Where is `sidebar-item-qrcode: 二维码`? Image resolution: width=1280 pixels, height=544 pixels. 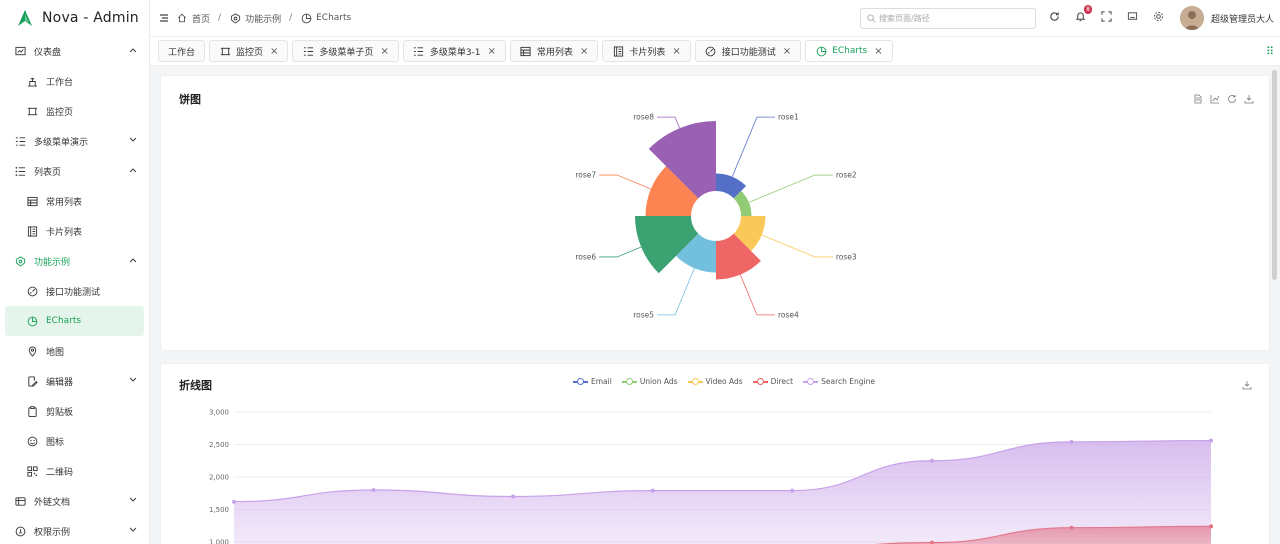
sidebar-item-qrcode: 二维码 is located at coordinates (74, 471).